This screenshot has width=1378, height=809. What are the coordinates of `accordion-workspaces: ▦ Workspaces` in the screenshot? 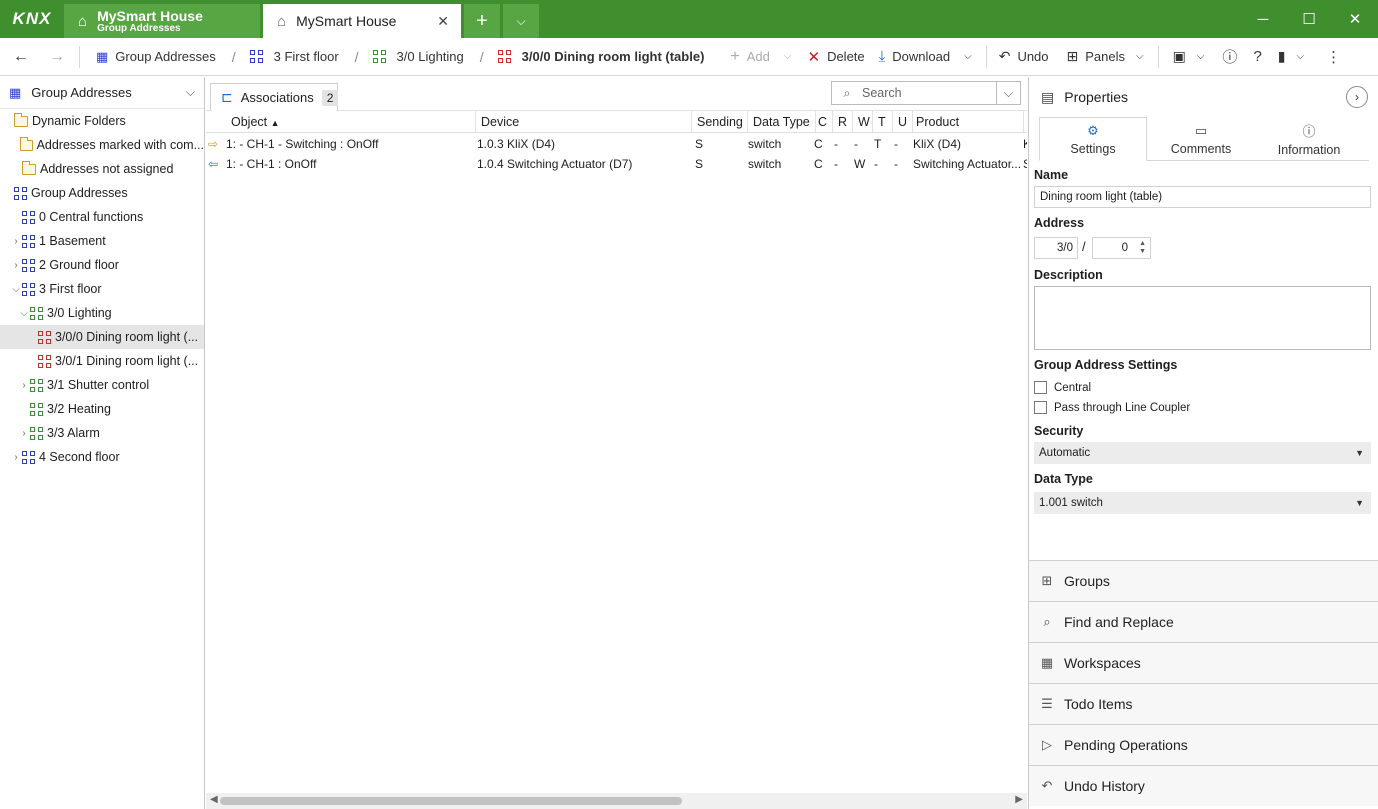 It's located at (1203, 662).